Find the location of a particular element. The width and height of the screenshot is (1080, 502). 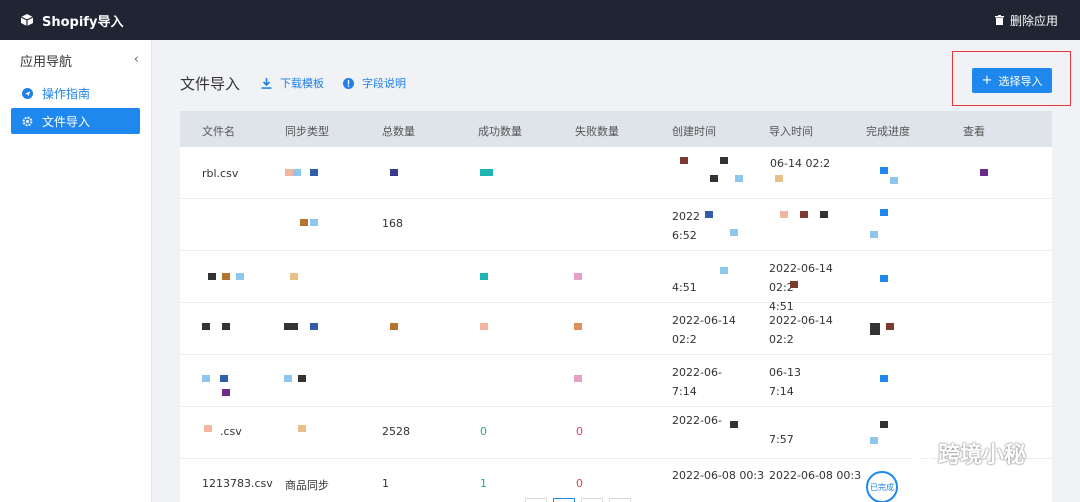

cell-import-time: 2022-06-14 02:2 is located at coordinates (814, 330).